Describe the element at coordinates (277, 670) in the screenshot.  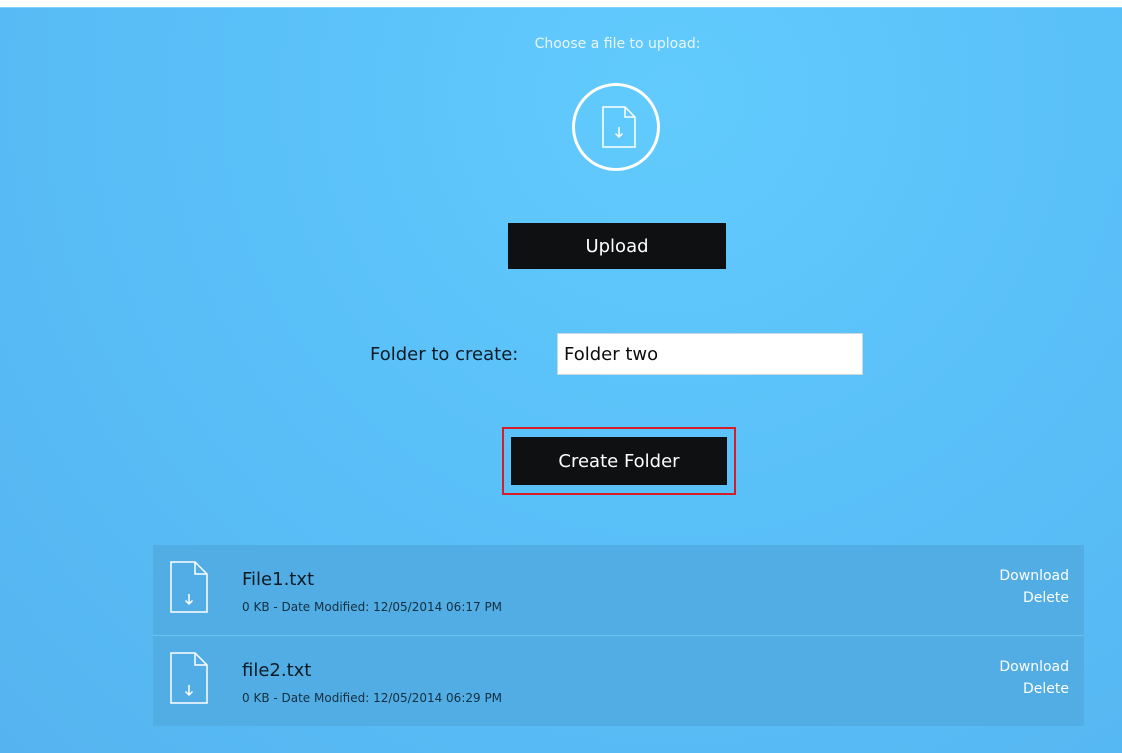
I see `file-name: file2.txt` at that location.